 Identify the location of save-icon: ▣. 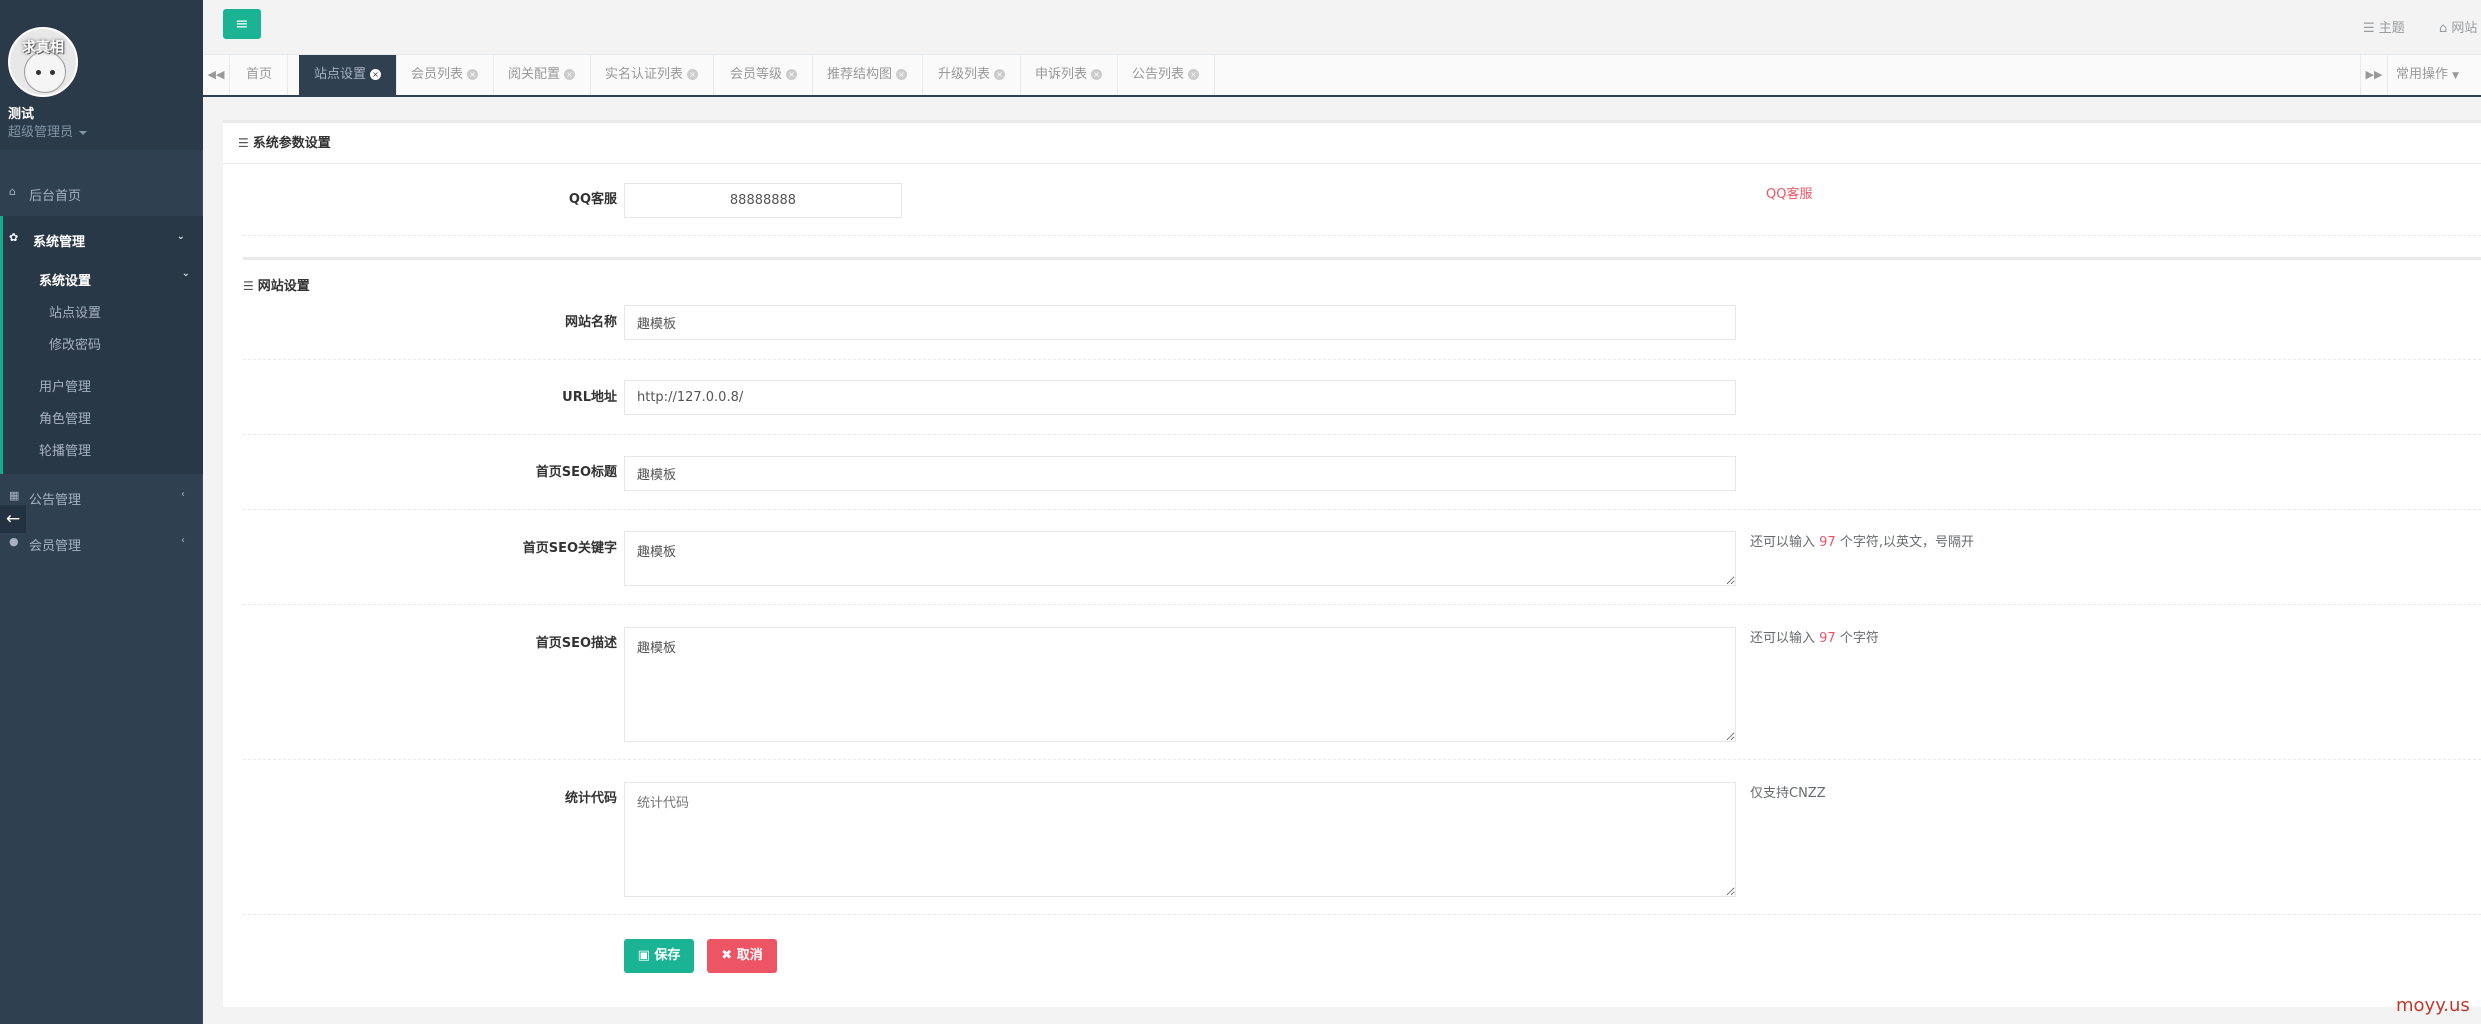
(643, 955).